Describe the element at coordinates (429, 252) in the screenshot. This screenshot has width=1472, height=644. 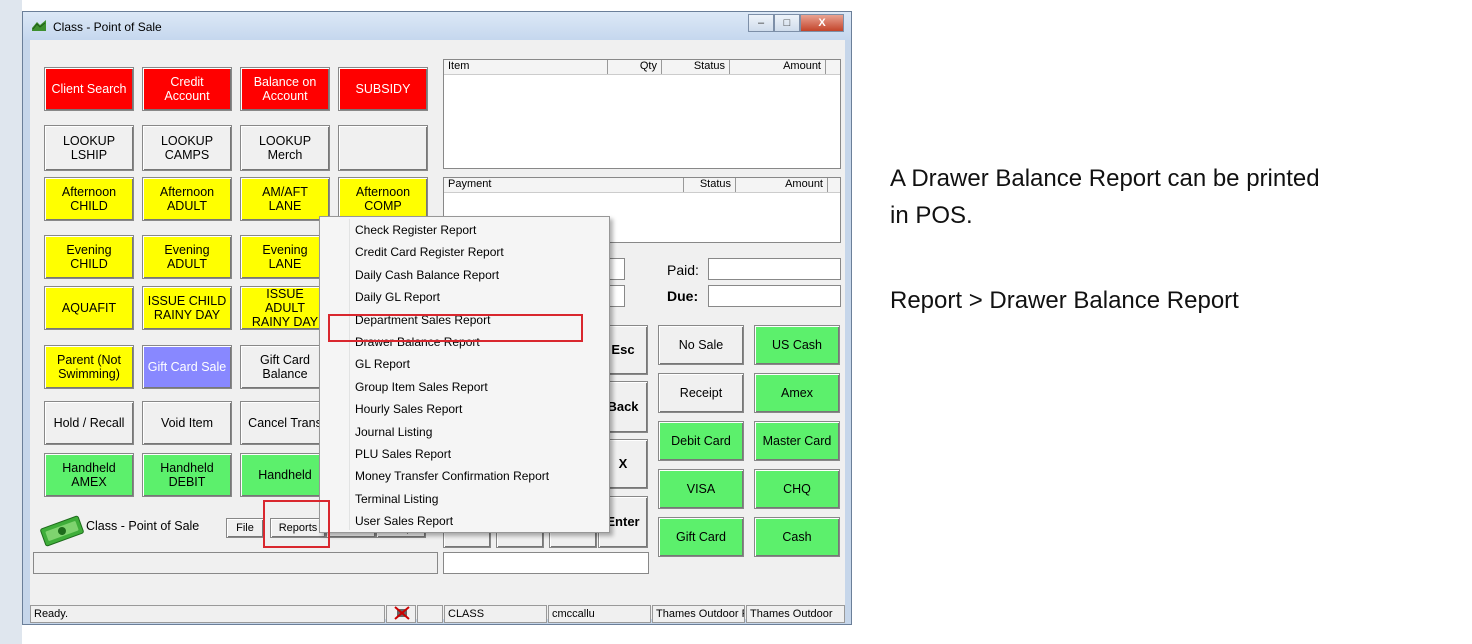
I see `menu-item-credit-card-register-report: Credit Card Register Report` at that location.